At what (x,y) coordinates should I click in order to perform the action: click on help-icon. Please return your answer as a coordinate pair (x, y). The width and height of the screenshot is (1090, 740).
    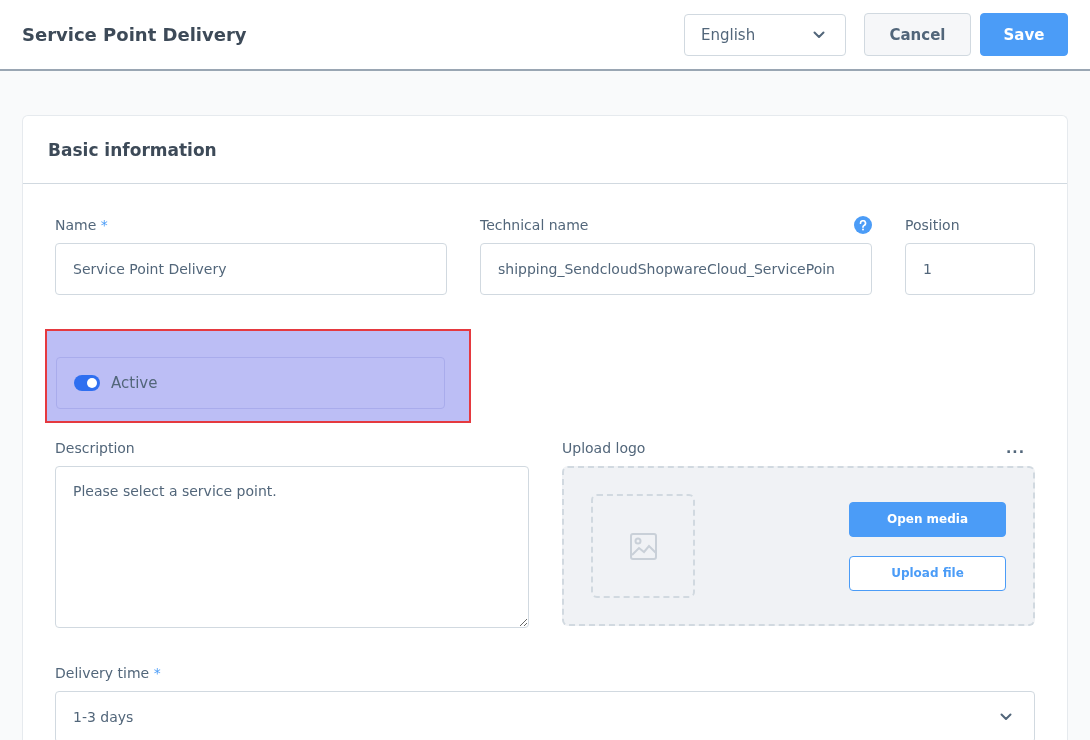
    Looking at the image, I should click on (863, 225).